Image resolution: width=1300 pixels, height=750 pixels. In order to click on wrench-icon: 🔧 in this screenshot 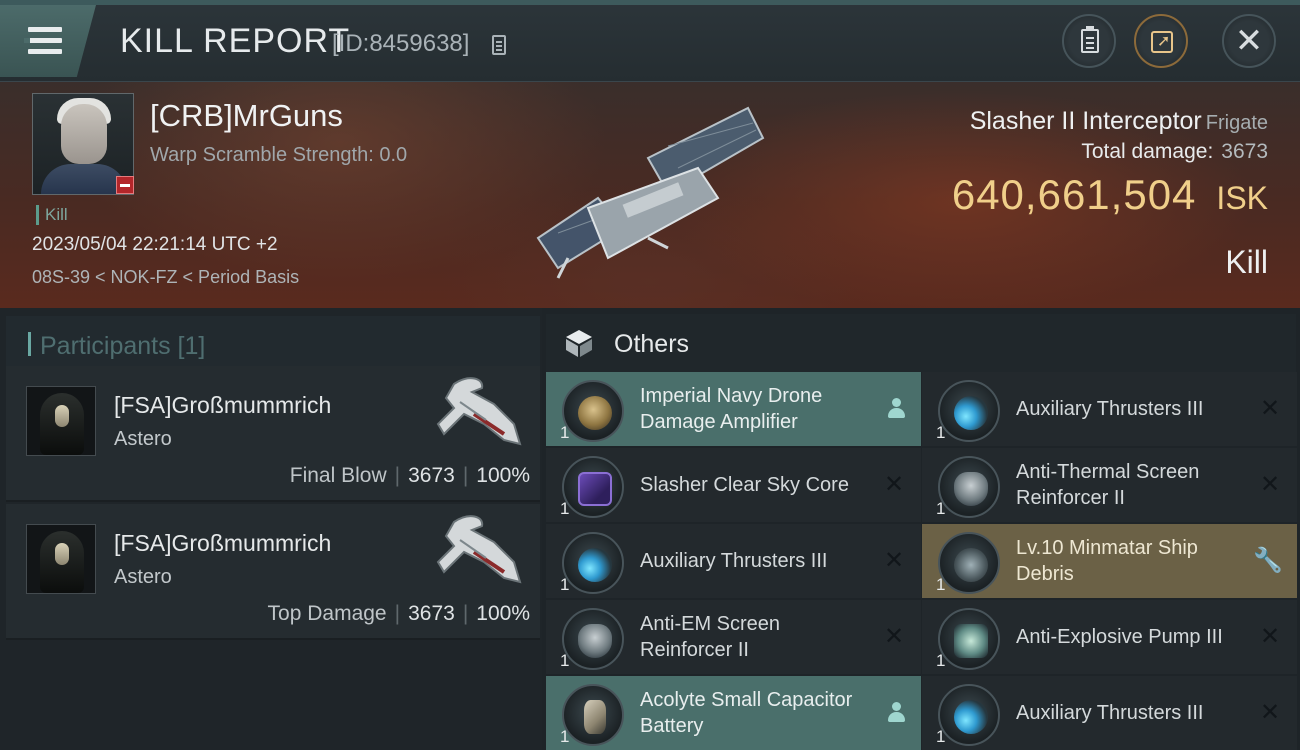, I will do `click(1268, 560)`.